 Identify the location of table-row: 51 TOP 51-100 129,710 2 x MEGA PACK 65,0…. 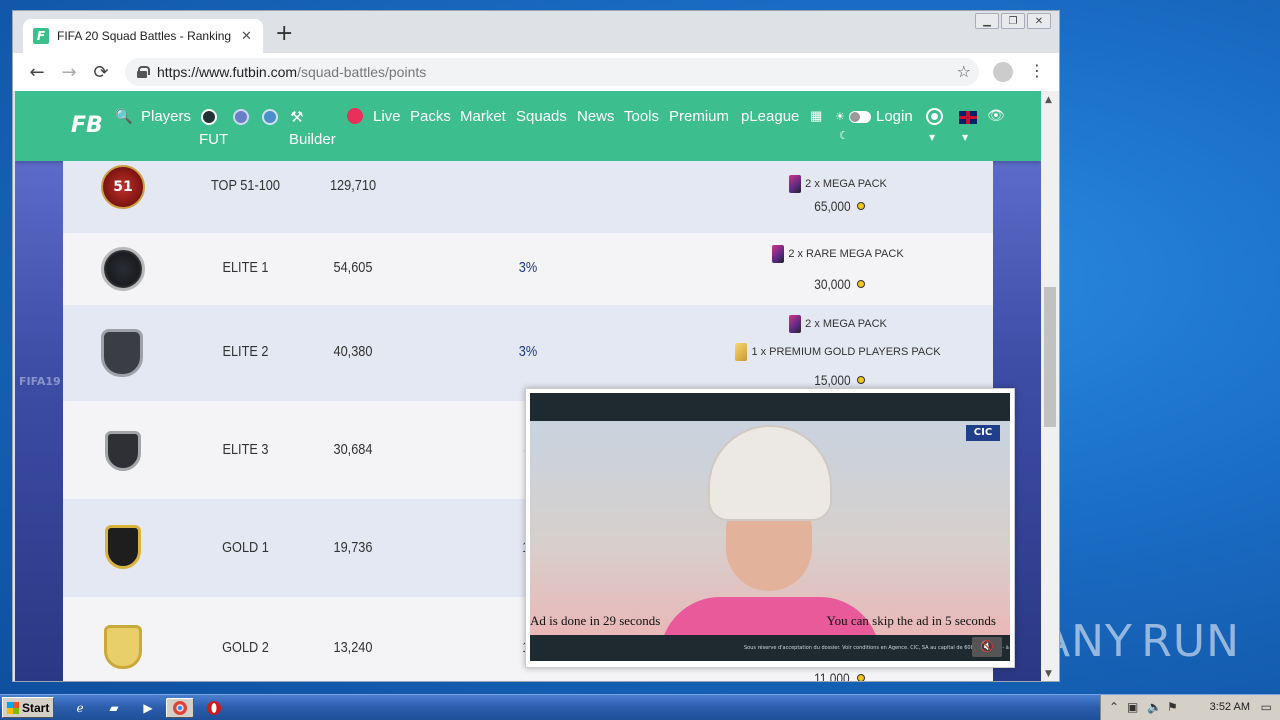
(528, 197).